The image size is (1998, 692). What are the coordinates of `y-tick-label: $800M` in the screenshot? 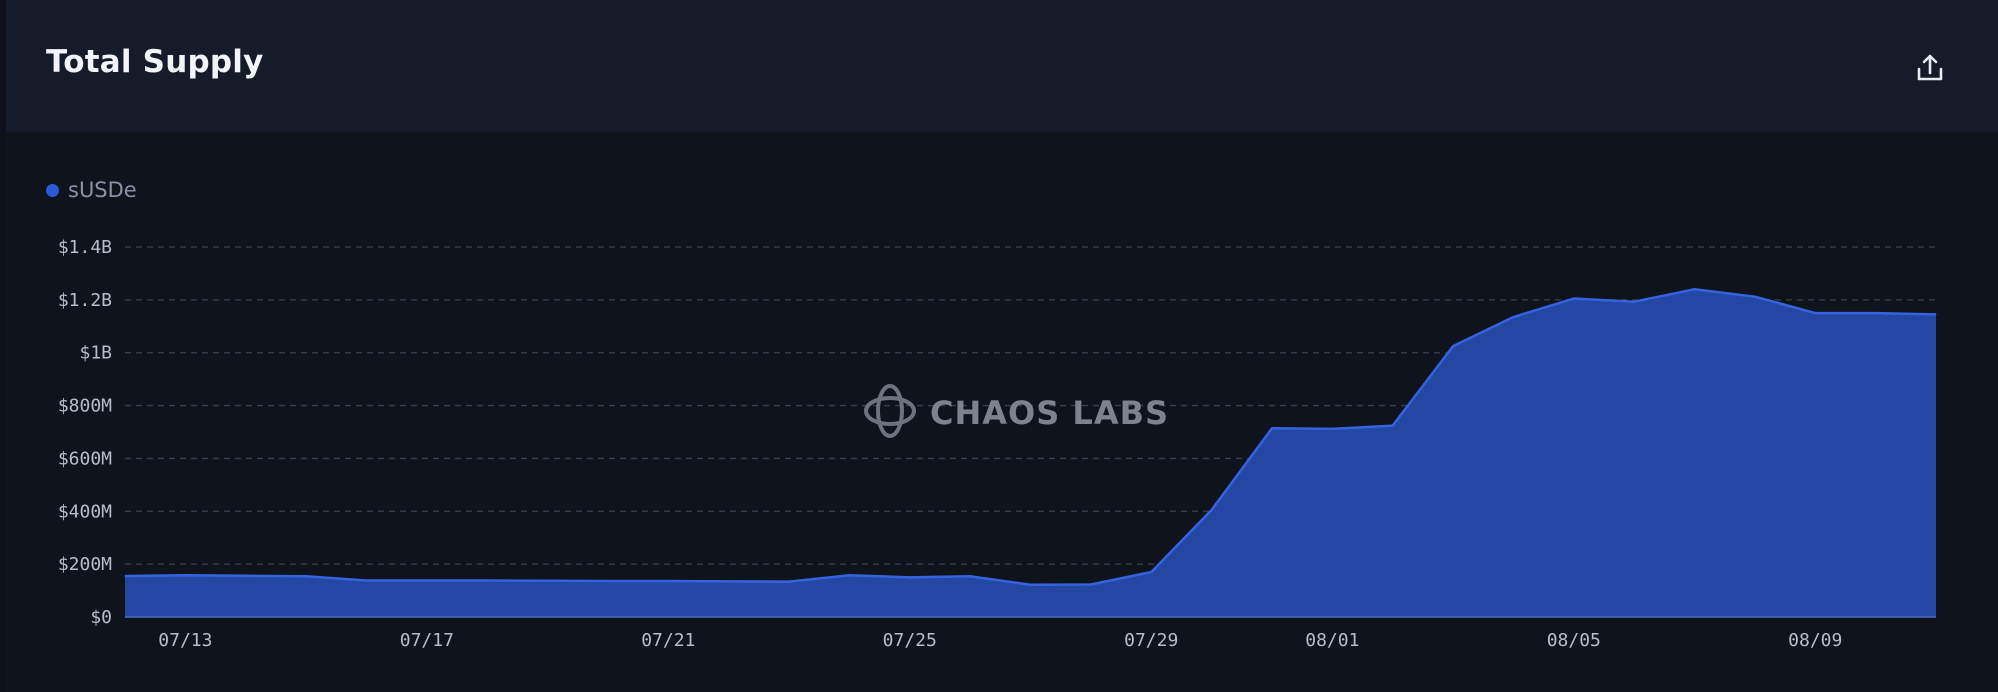 It's located at (85, 406).